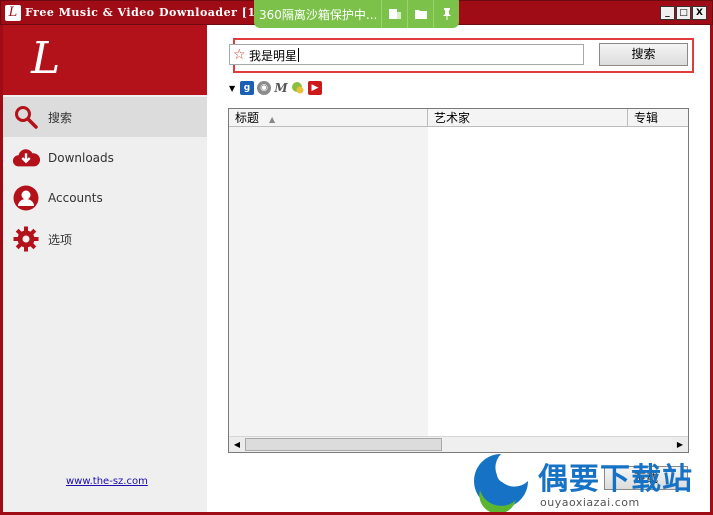  Describe the element at coordinates (646, 118) in the screenshot. I see `column-header-label: 专辑` at that location.